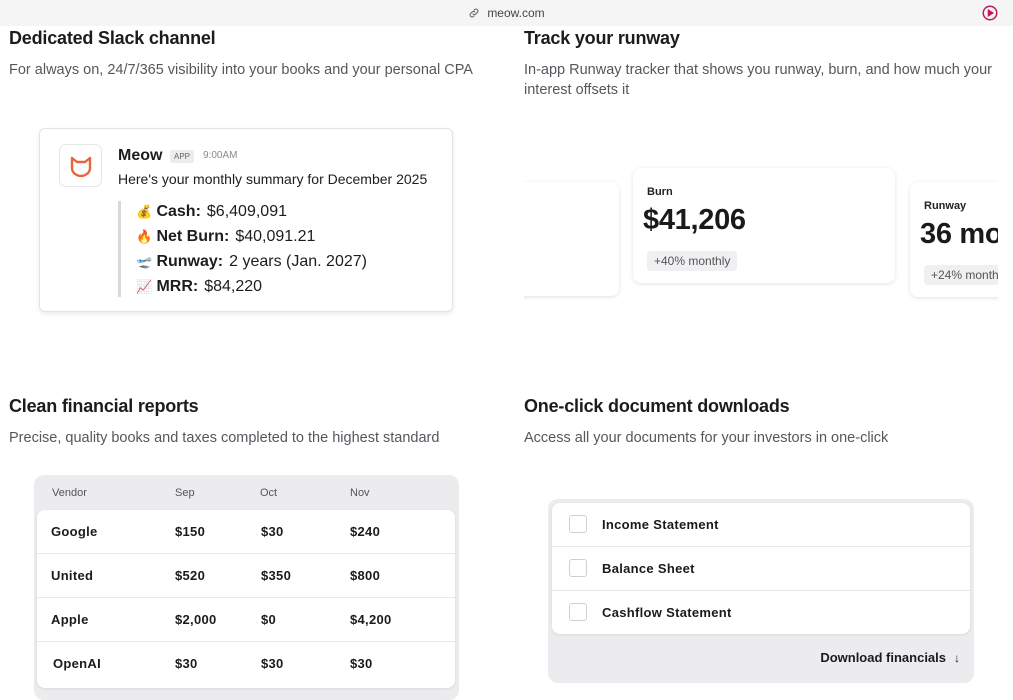 The height and width of the screenshot is (700, 1013). I want to click on link-icon, so click(474, 13).